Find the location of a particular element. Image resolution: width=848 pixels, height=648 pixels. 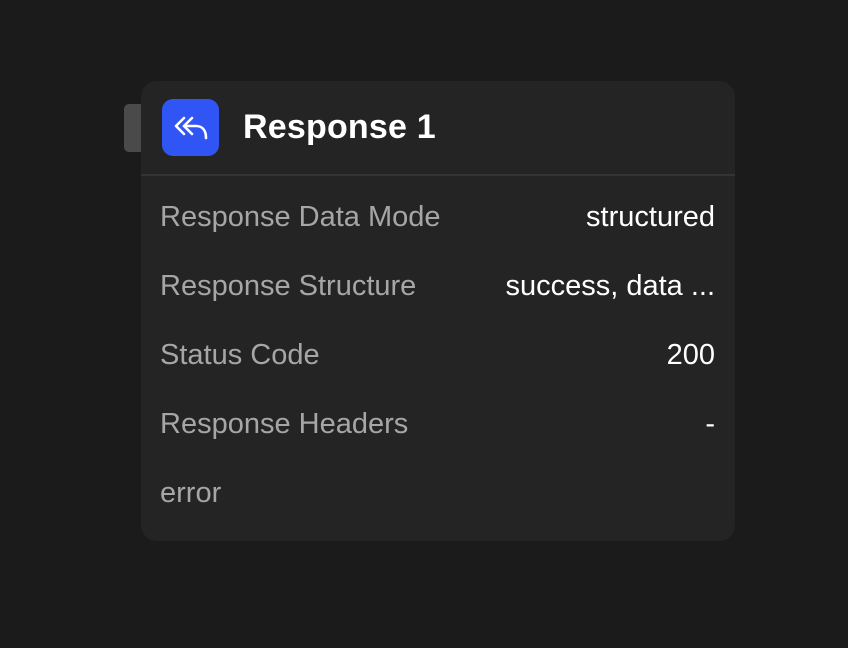

property-row-response-data-mode: Response Data Mode structured is located at coordinates (438, 217).